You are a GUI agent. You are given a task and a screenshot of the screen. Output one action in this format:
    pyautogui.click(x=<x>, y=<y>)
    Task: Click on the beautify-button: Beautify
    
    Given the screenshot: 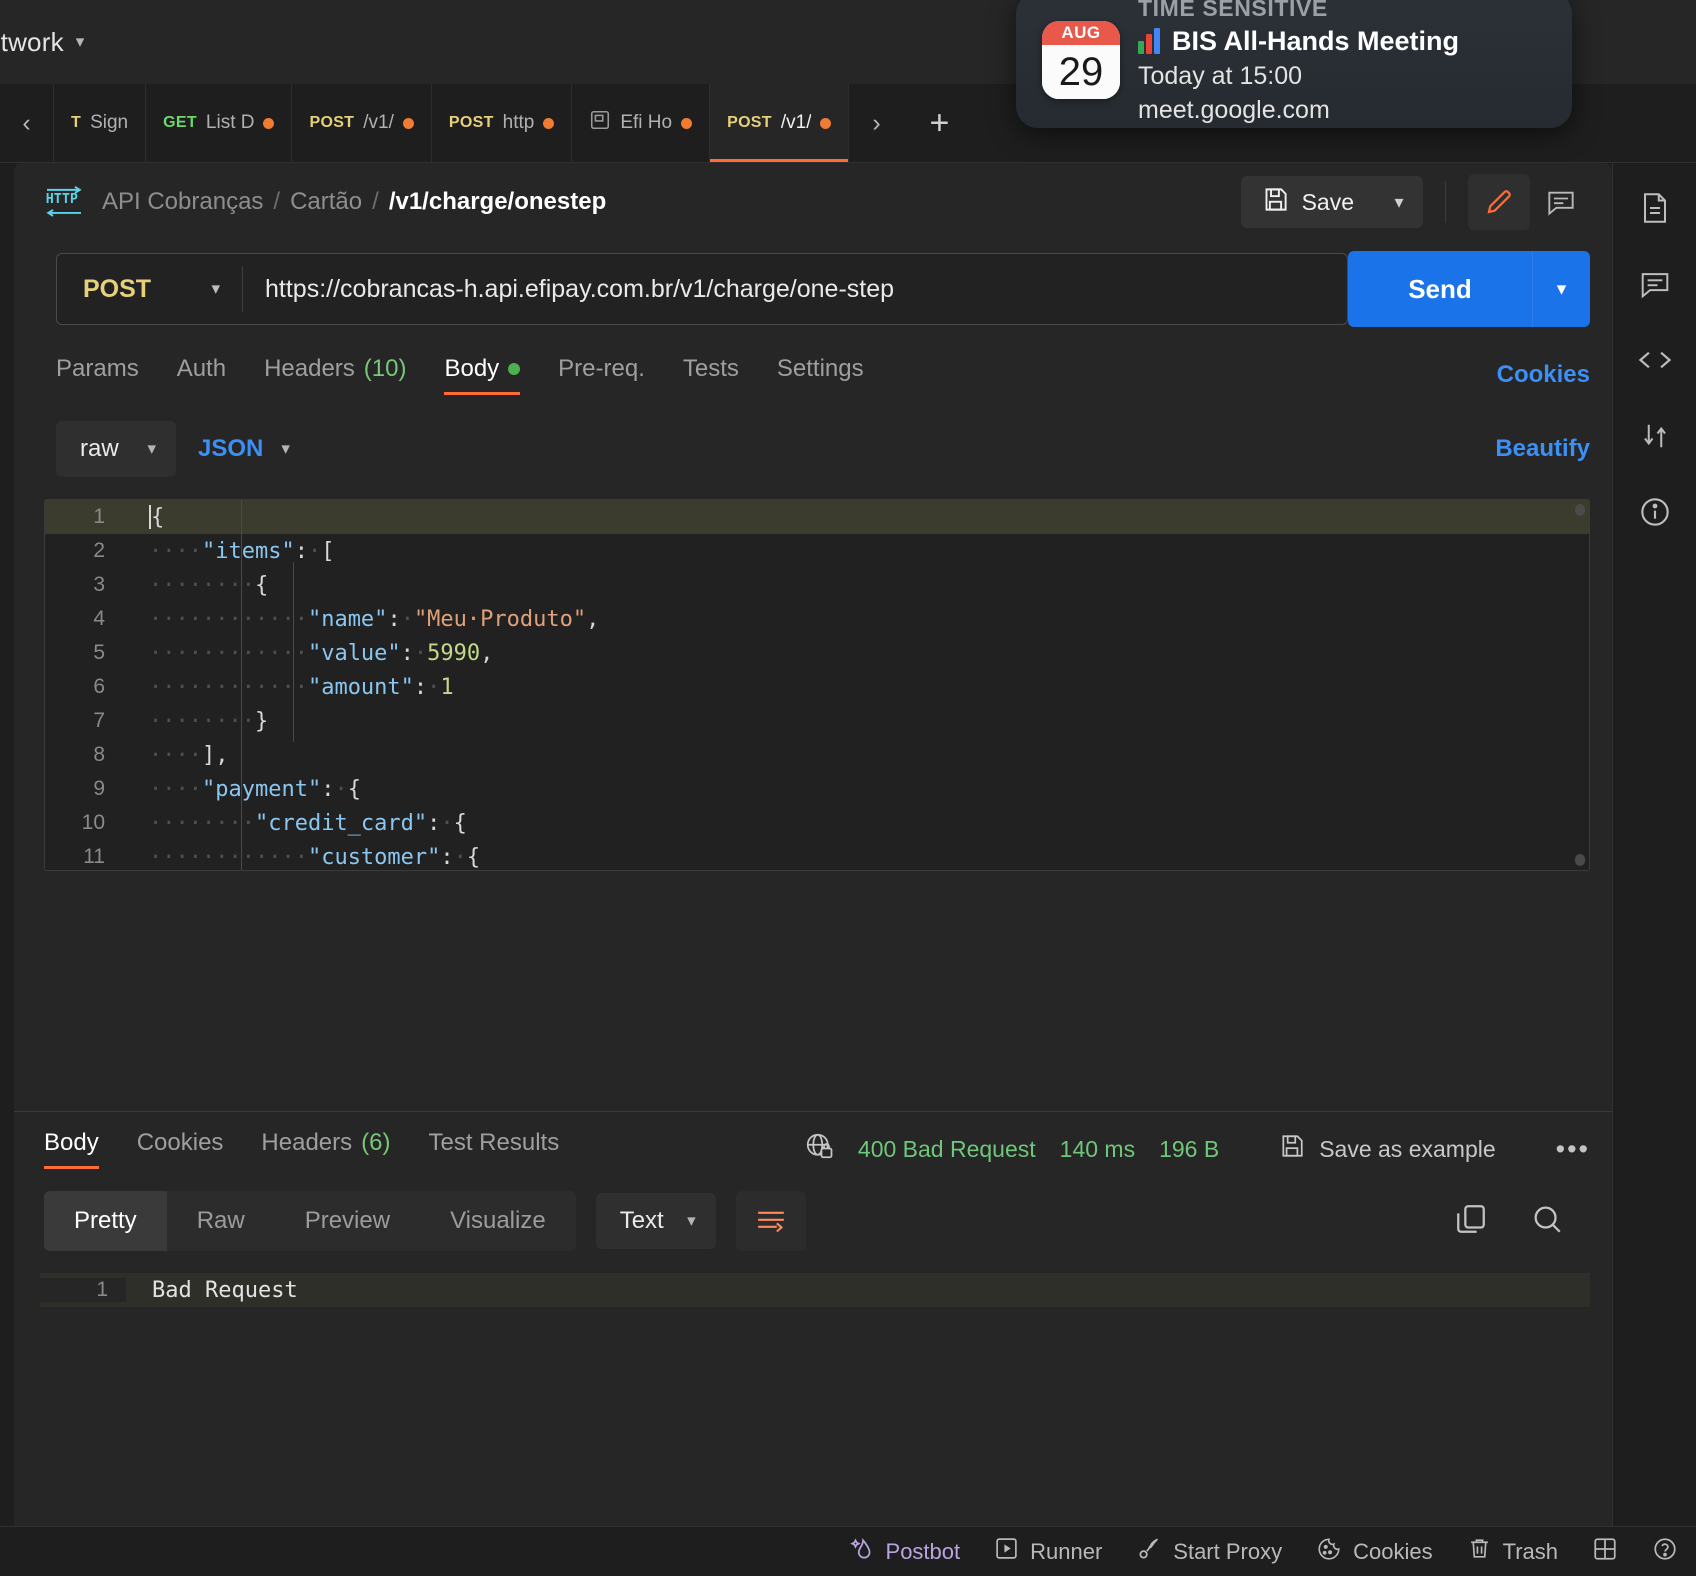 What is the action you would take?
    pyautogui.click(x=1542, y=449)
    